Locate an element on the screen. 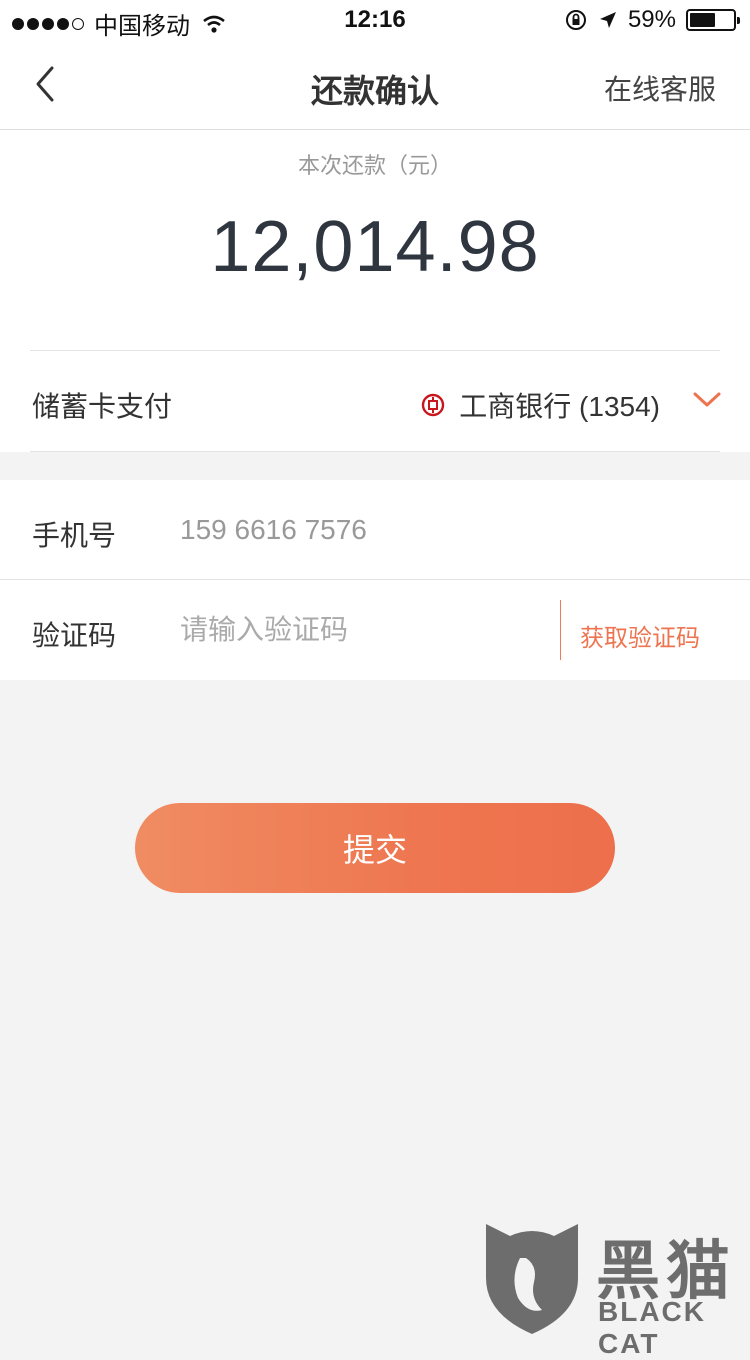  get-code-button: 获取验证码 is located at coordinates (640, 635).